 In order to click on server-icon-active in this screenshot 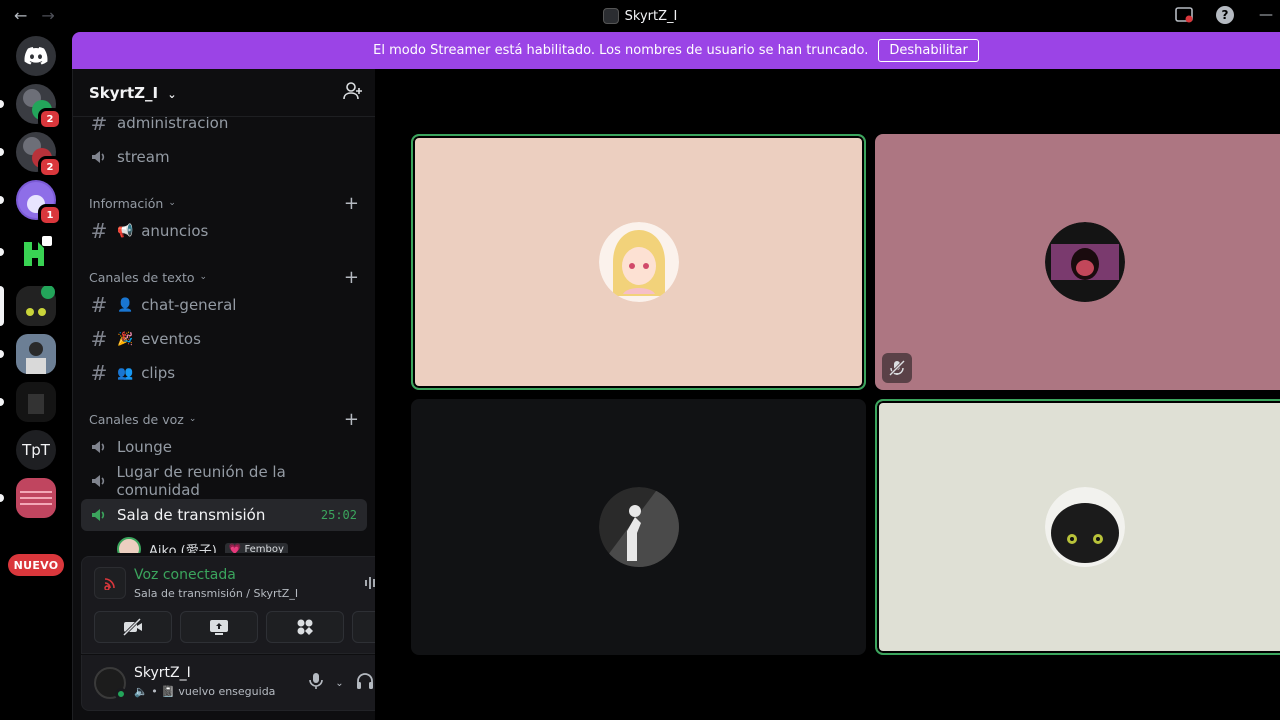, I will do `click(36, 306)`.